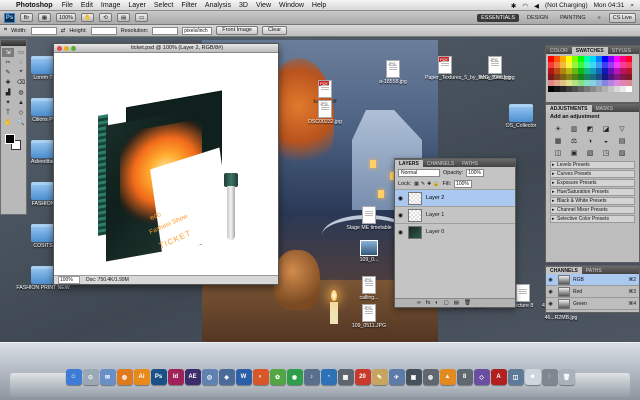 The height and width of the screenshot is (400, 640). Describe the element at coordinates (8, 112) in the screenshot. I see `type-tool-icon: T` at that location.